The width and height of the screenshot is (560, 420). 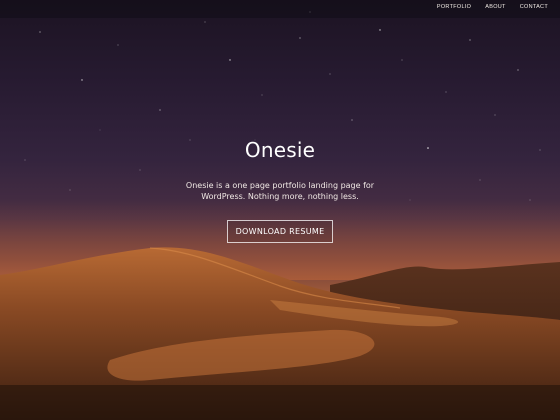 I want to click on top-navigation-bar: PORTFOLIO ABOUT CONTACT, so click(x=280, y=9).